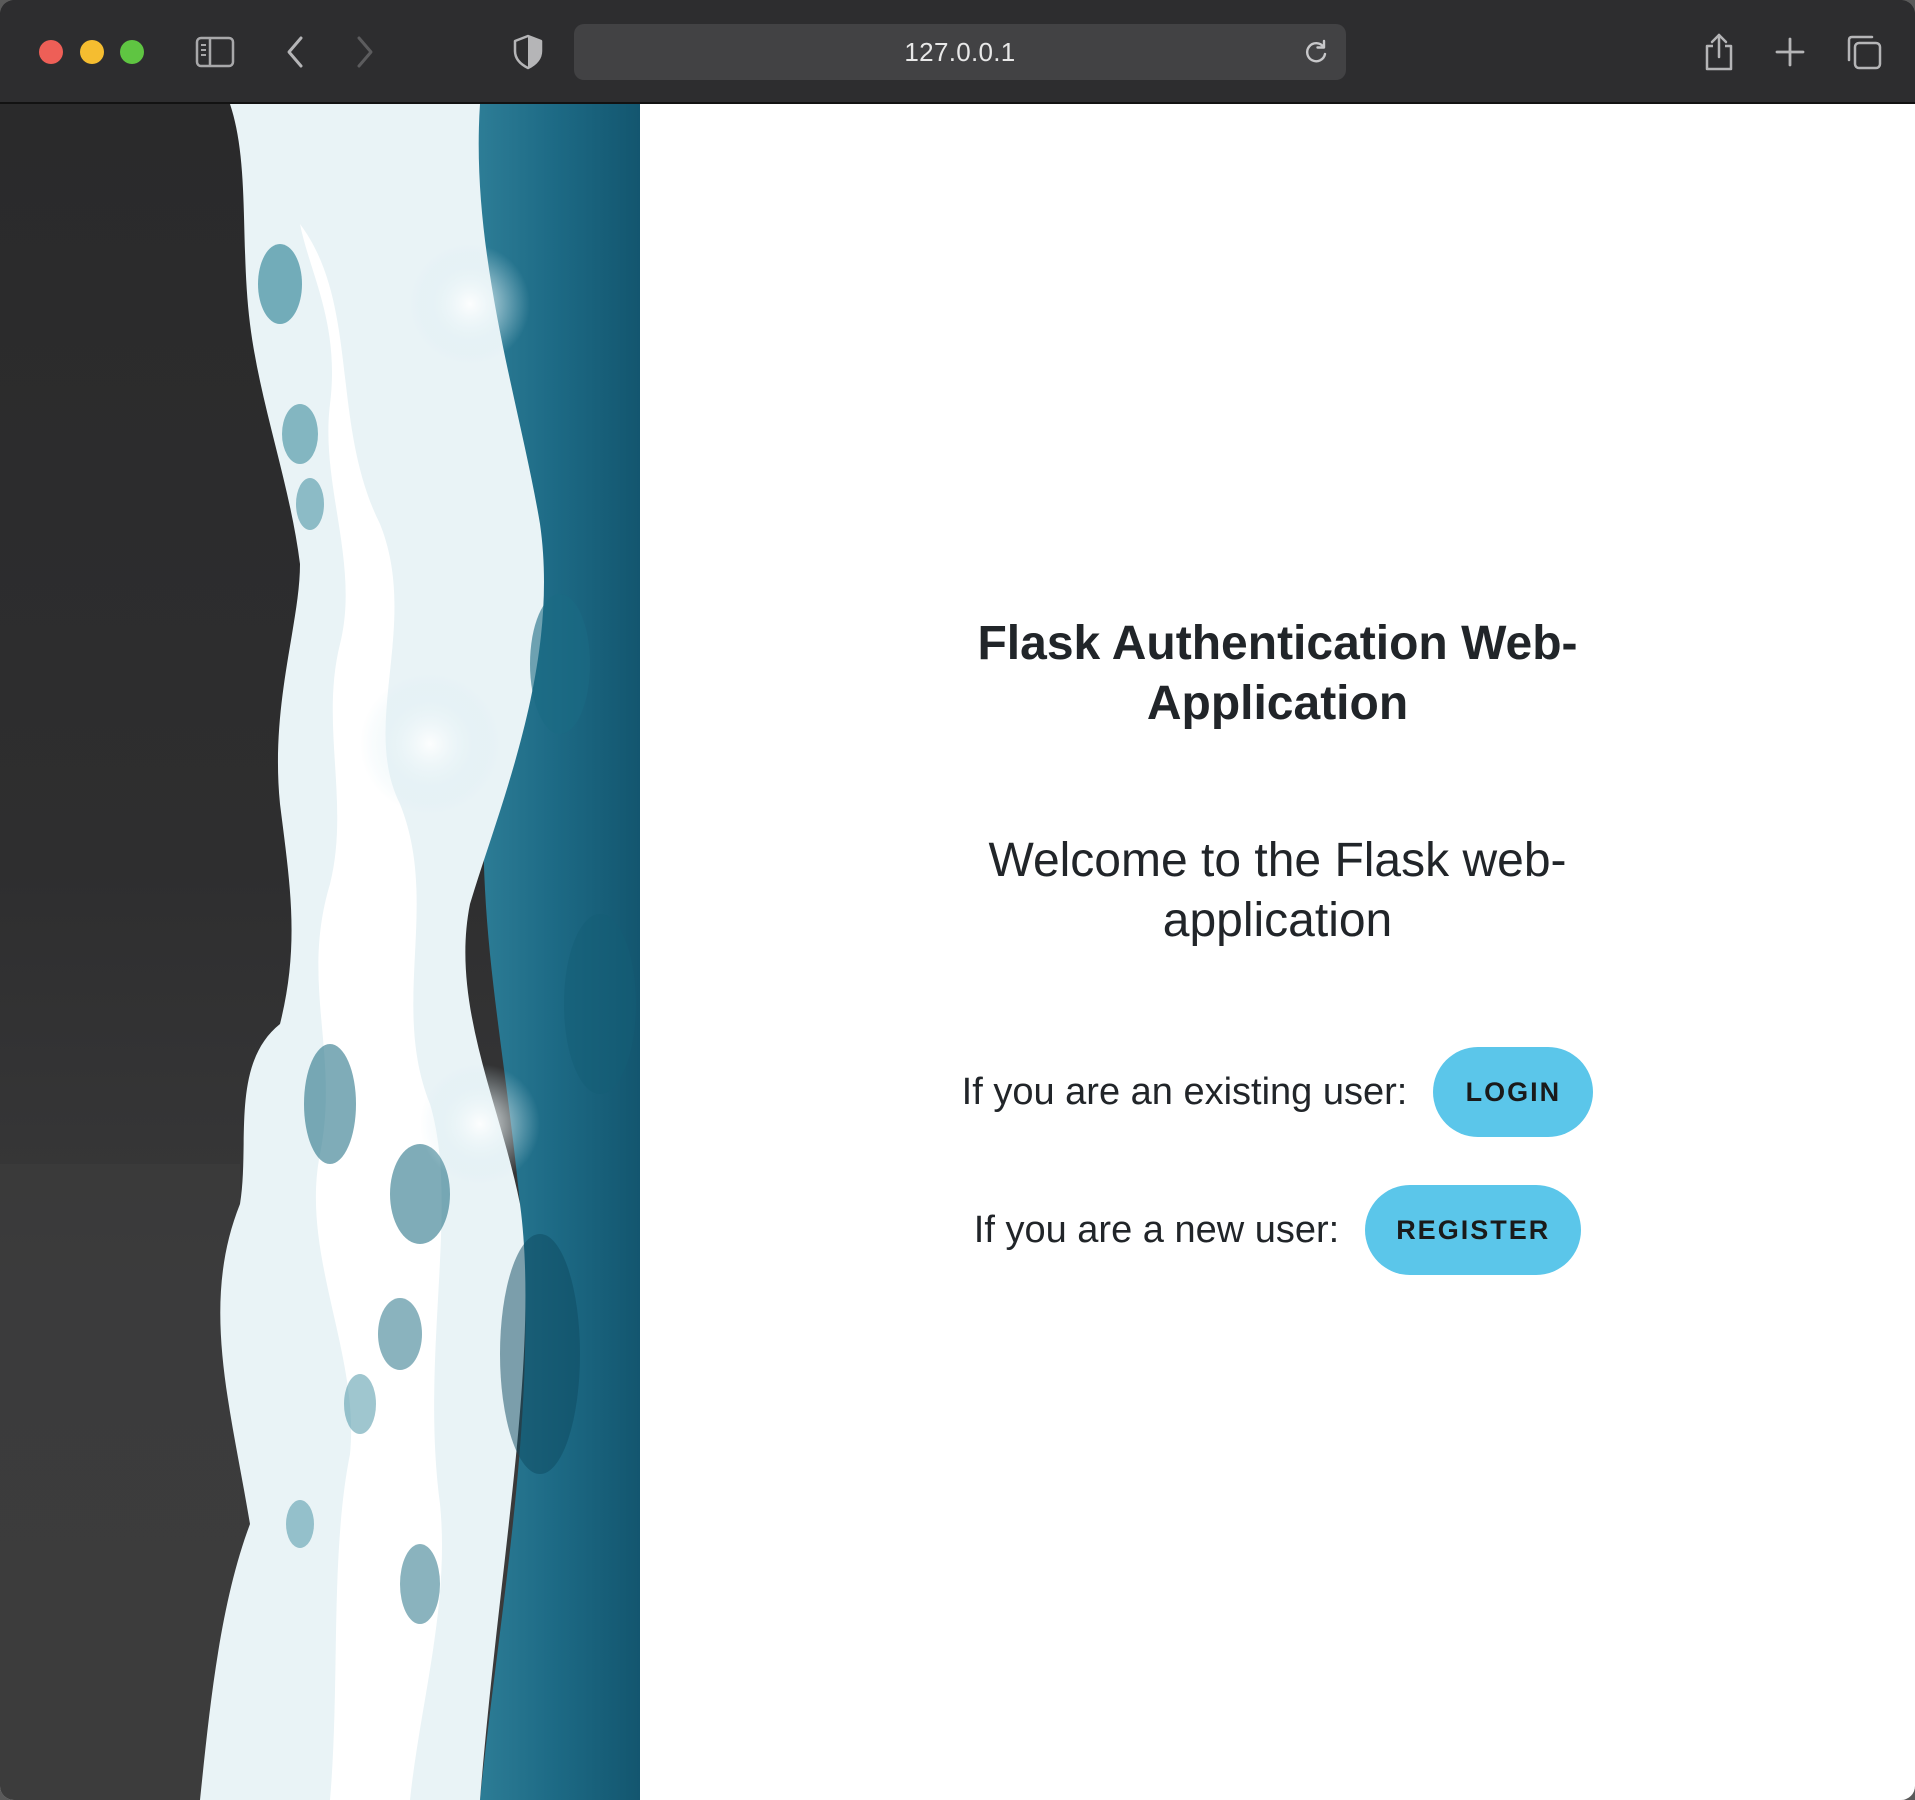 This screenshot has width=1915, height=1800. What do you see at coordinates (1513, 1092) in the screenshot?
I see `login-button: LOGIN` at bounding box center [1513, 1092].